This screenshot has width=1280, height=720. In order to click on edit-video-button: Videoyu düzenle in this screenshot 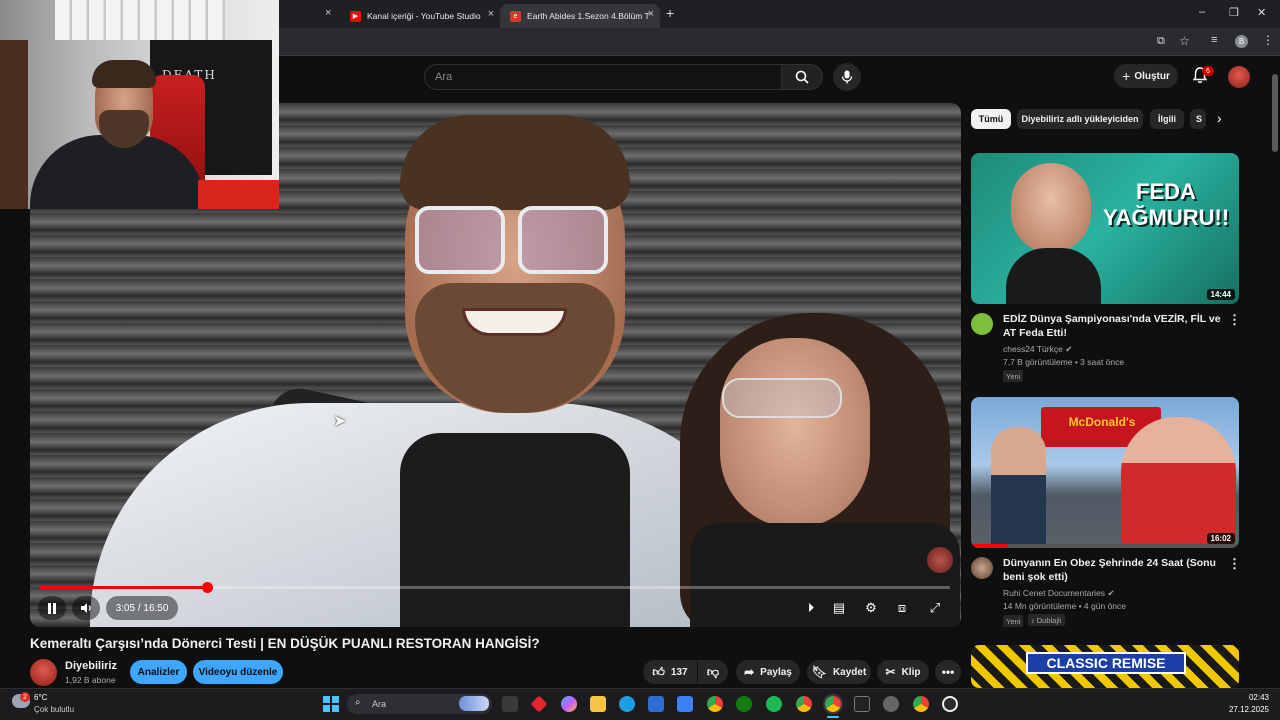, I will do `click(238, 672)`.